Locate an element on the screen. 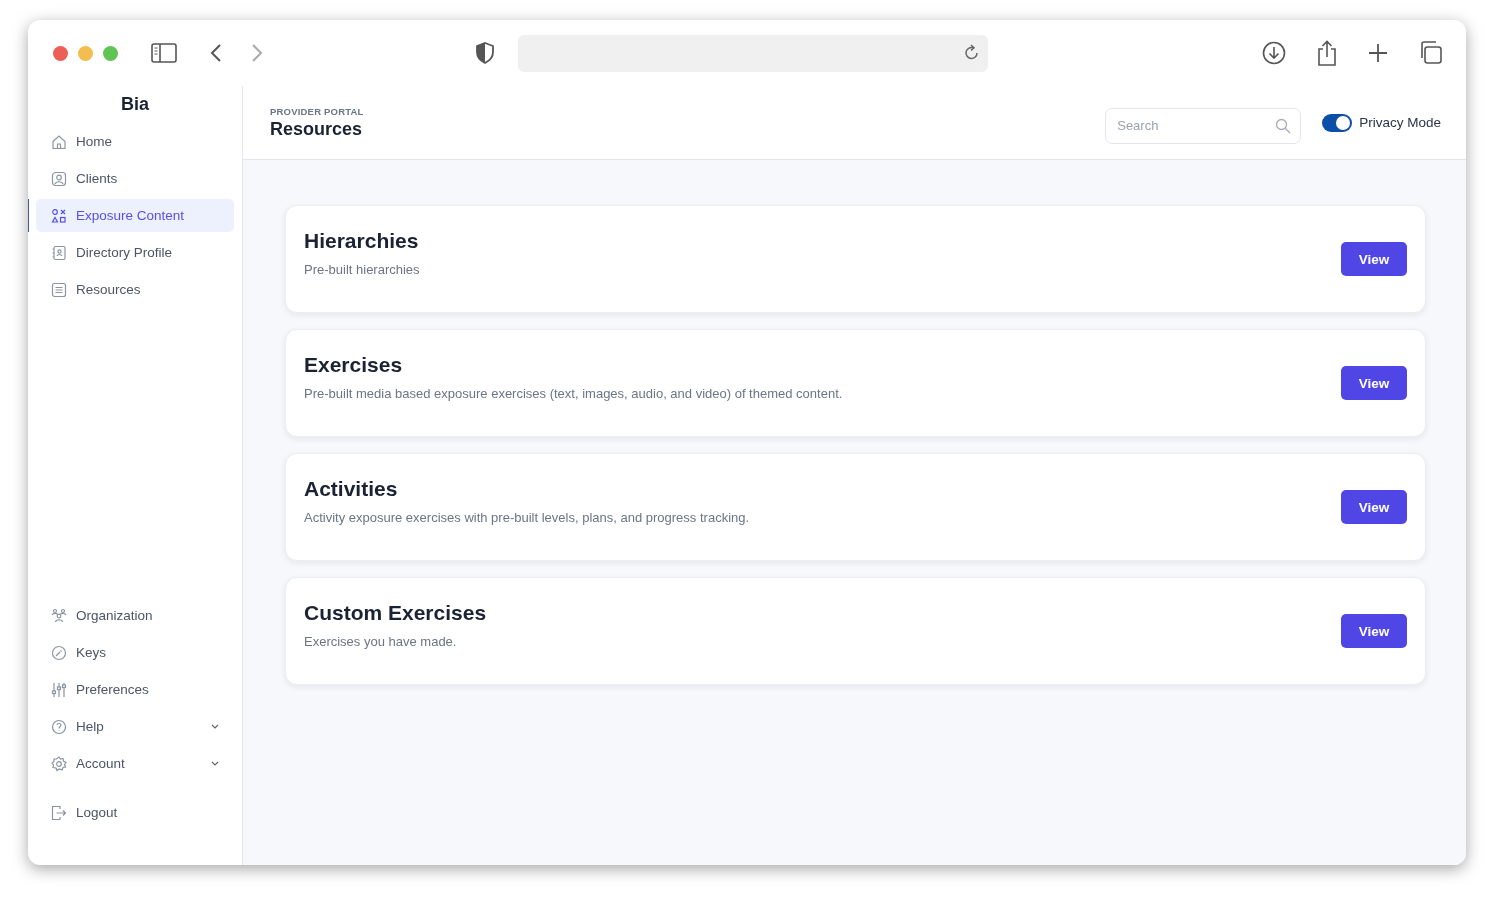 This screenshot has width=1494, height=912. sidebar-item: Resources is located at coordinates (135, 289).